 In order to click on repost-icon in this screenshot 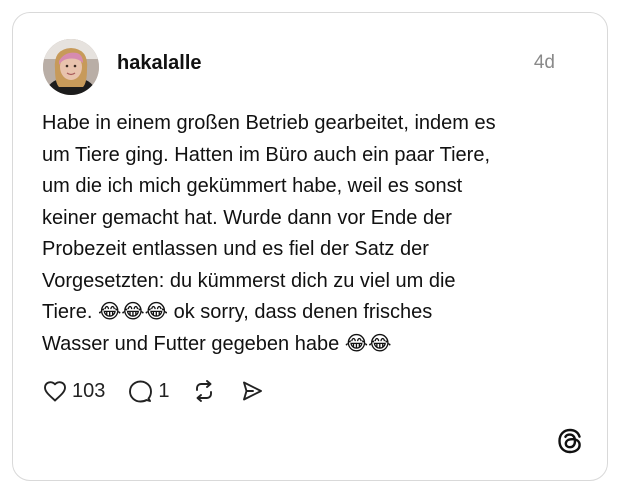, I will do `click(203, 391)`.